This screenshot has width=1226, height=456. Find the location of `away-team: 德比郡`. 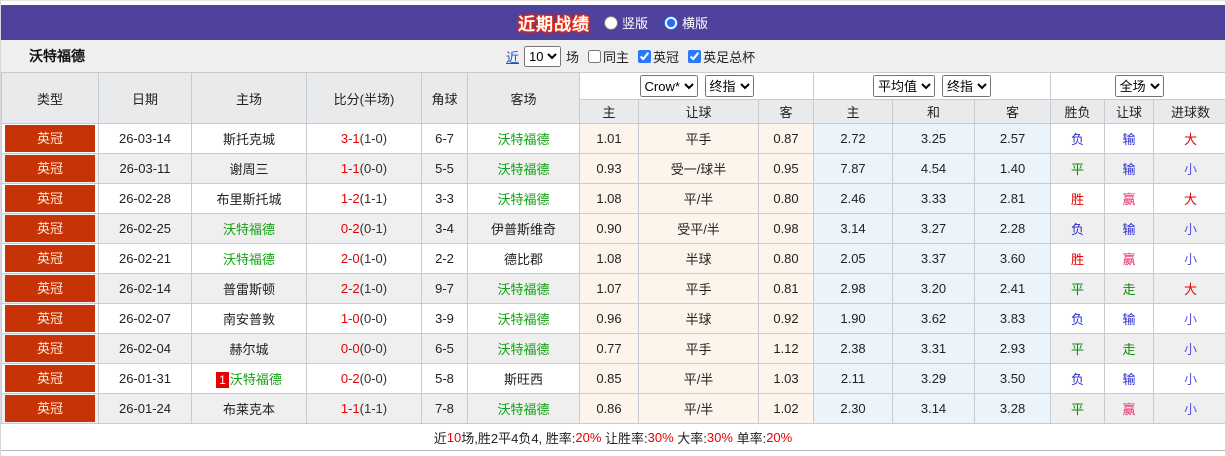

away-team: 德比郡 is located at coordinates (523, 259).